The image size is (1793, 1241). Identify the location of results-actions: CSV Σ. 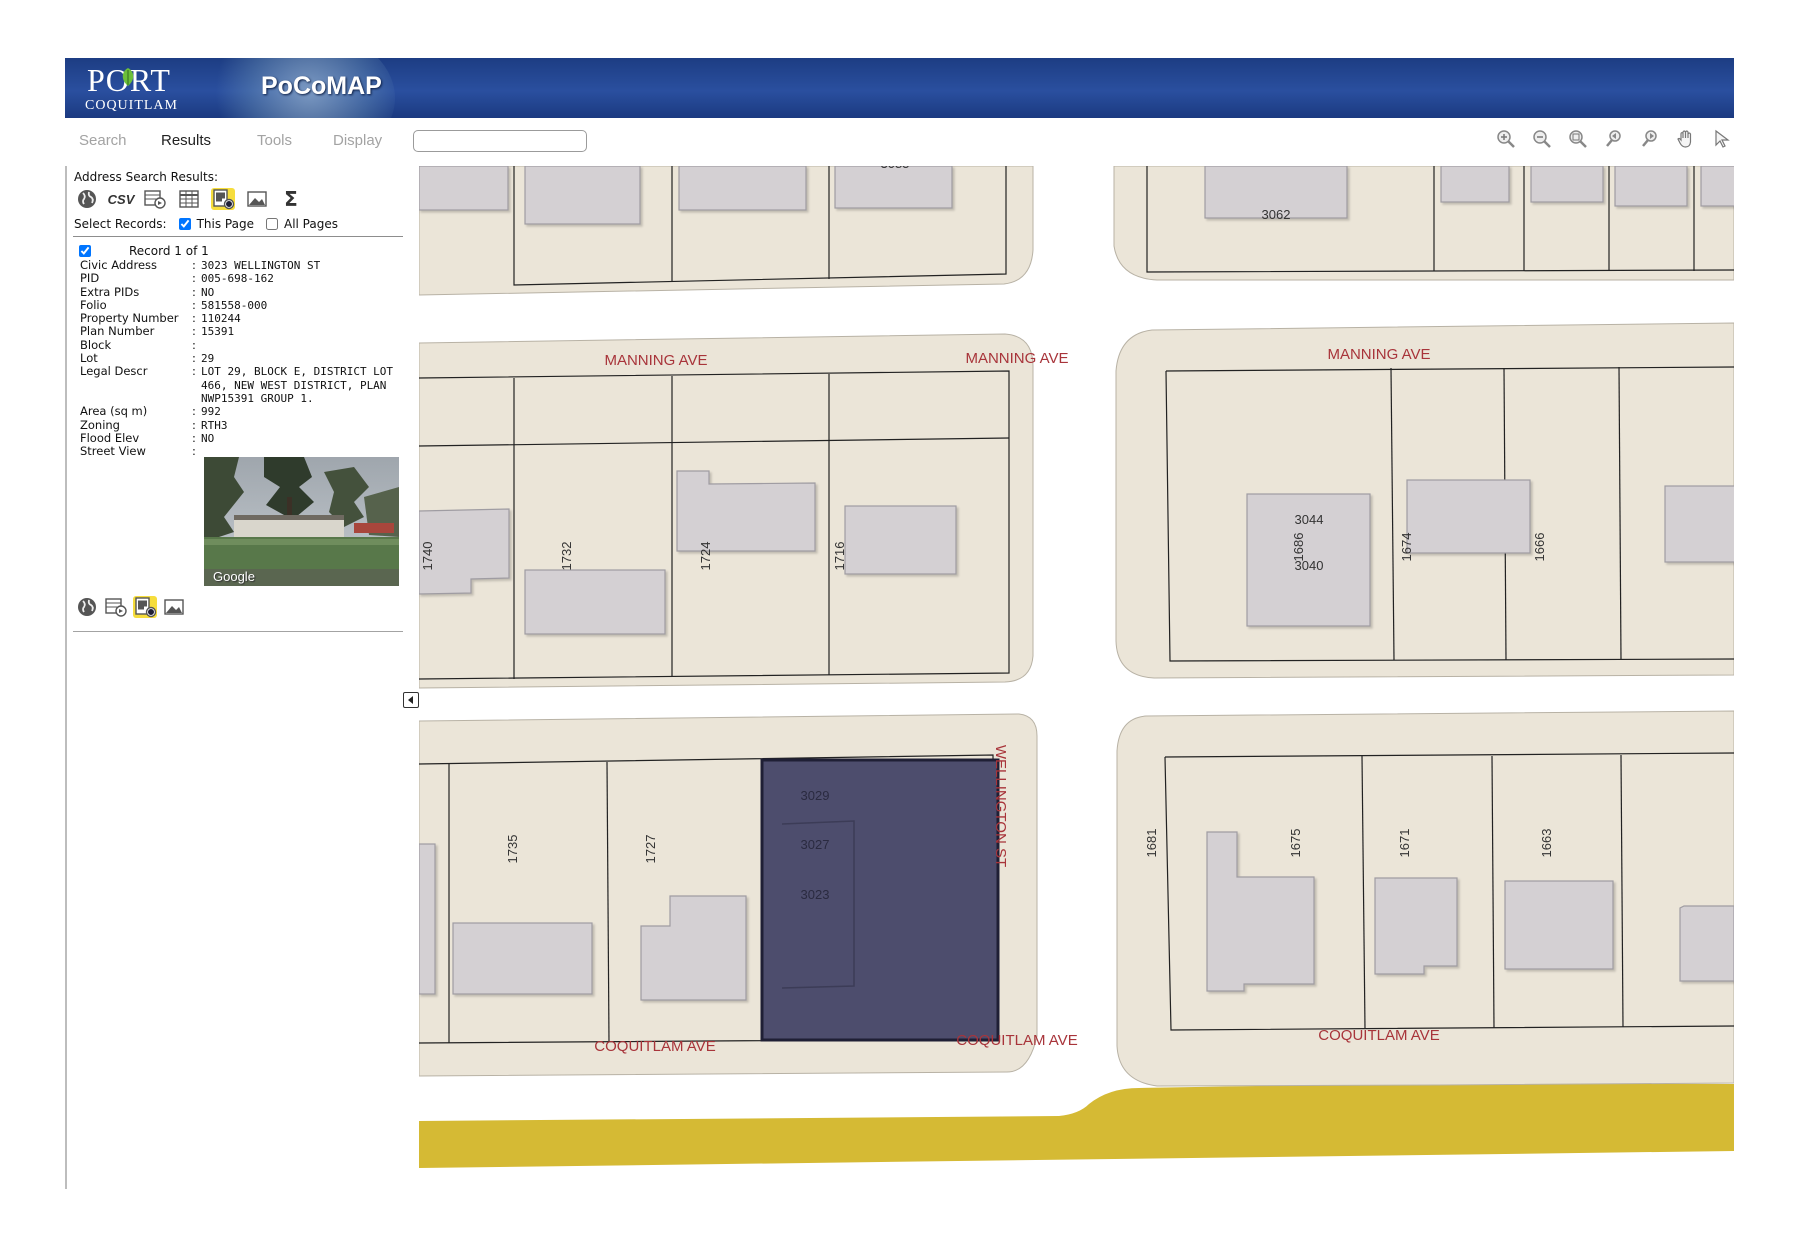
(189, 199).